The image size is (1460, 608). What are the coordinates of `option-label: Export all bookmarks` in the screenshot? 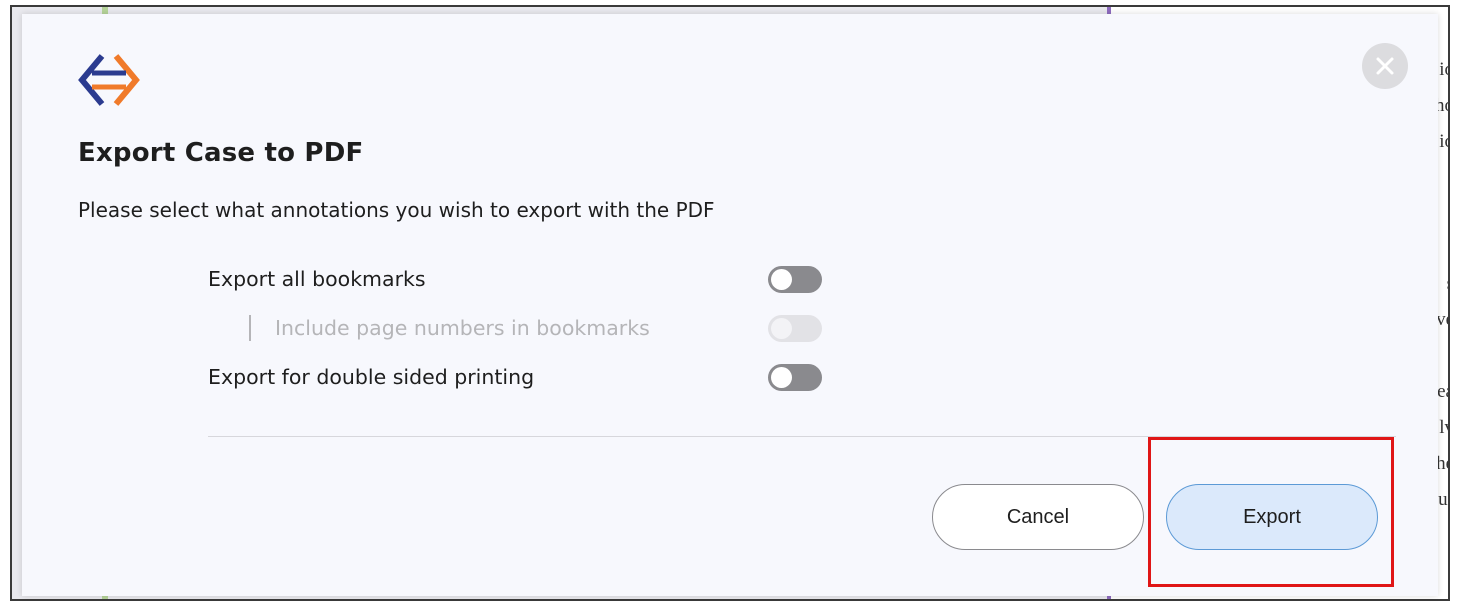 It's located at (317, 279).